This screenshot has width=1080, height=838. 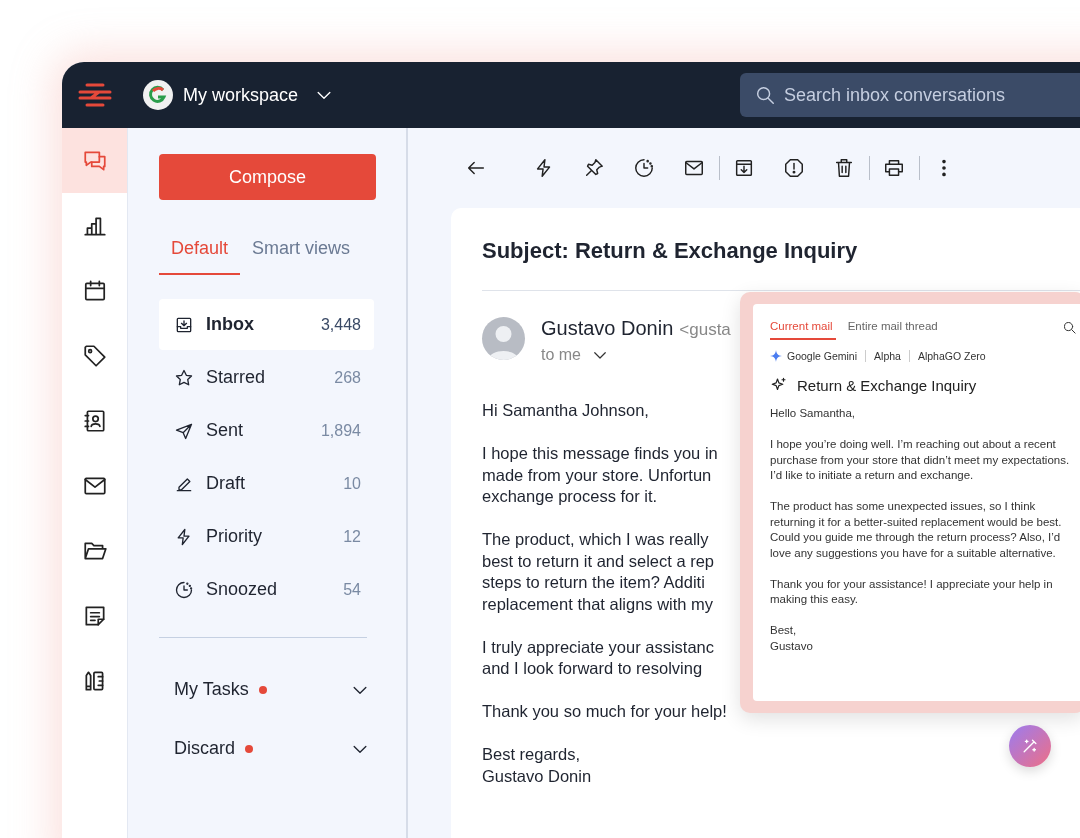 What do you see at coordinates (267, 177) in the screenshot?
I see `compose-button: Compose` at bounding box center [267, 177].